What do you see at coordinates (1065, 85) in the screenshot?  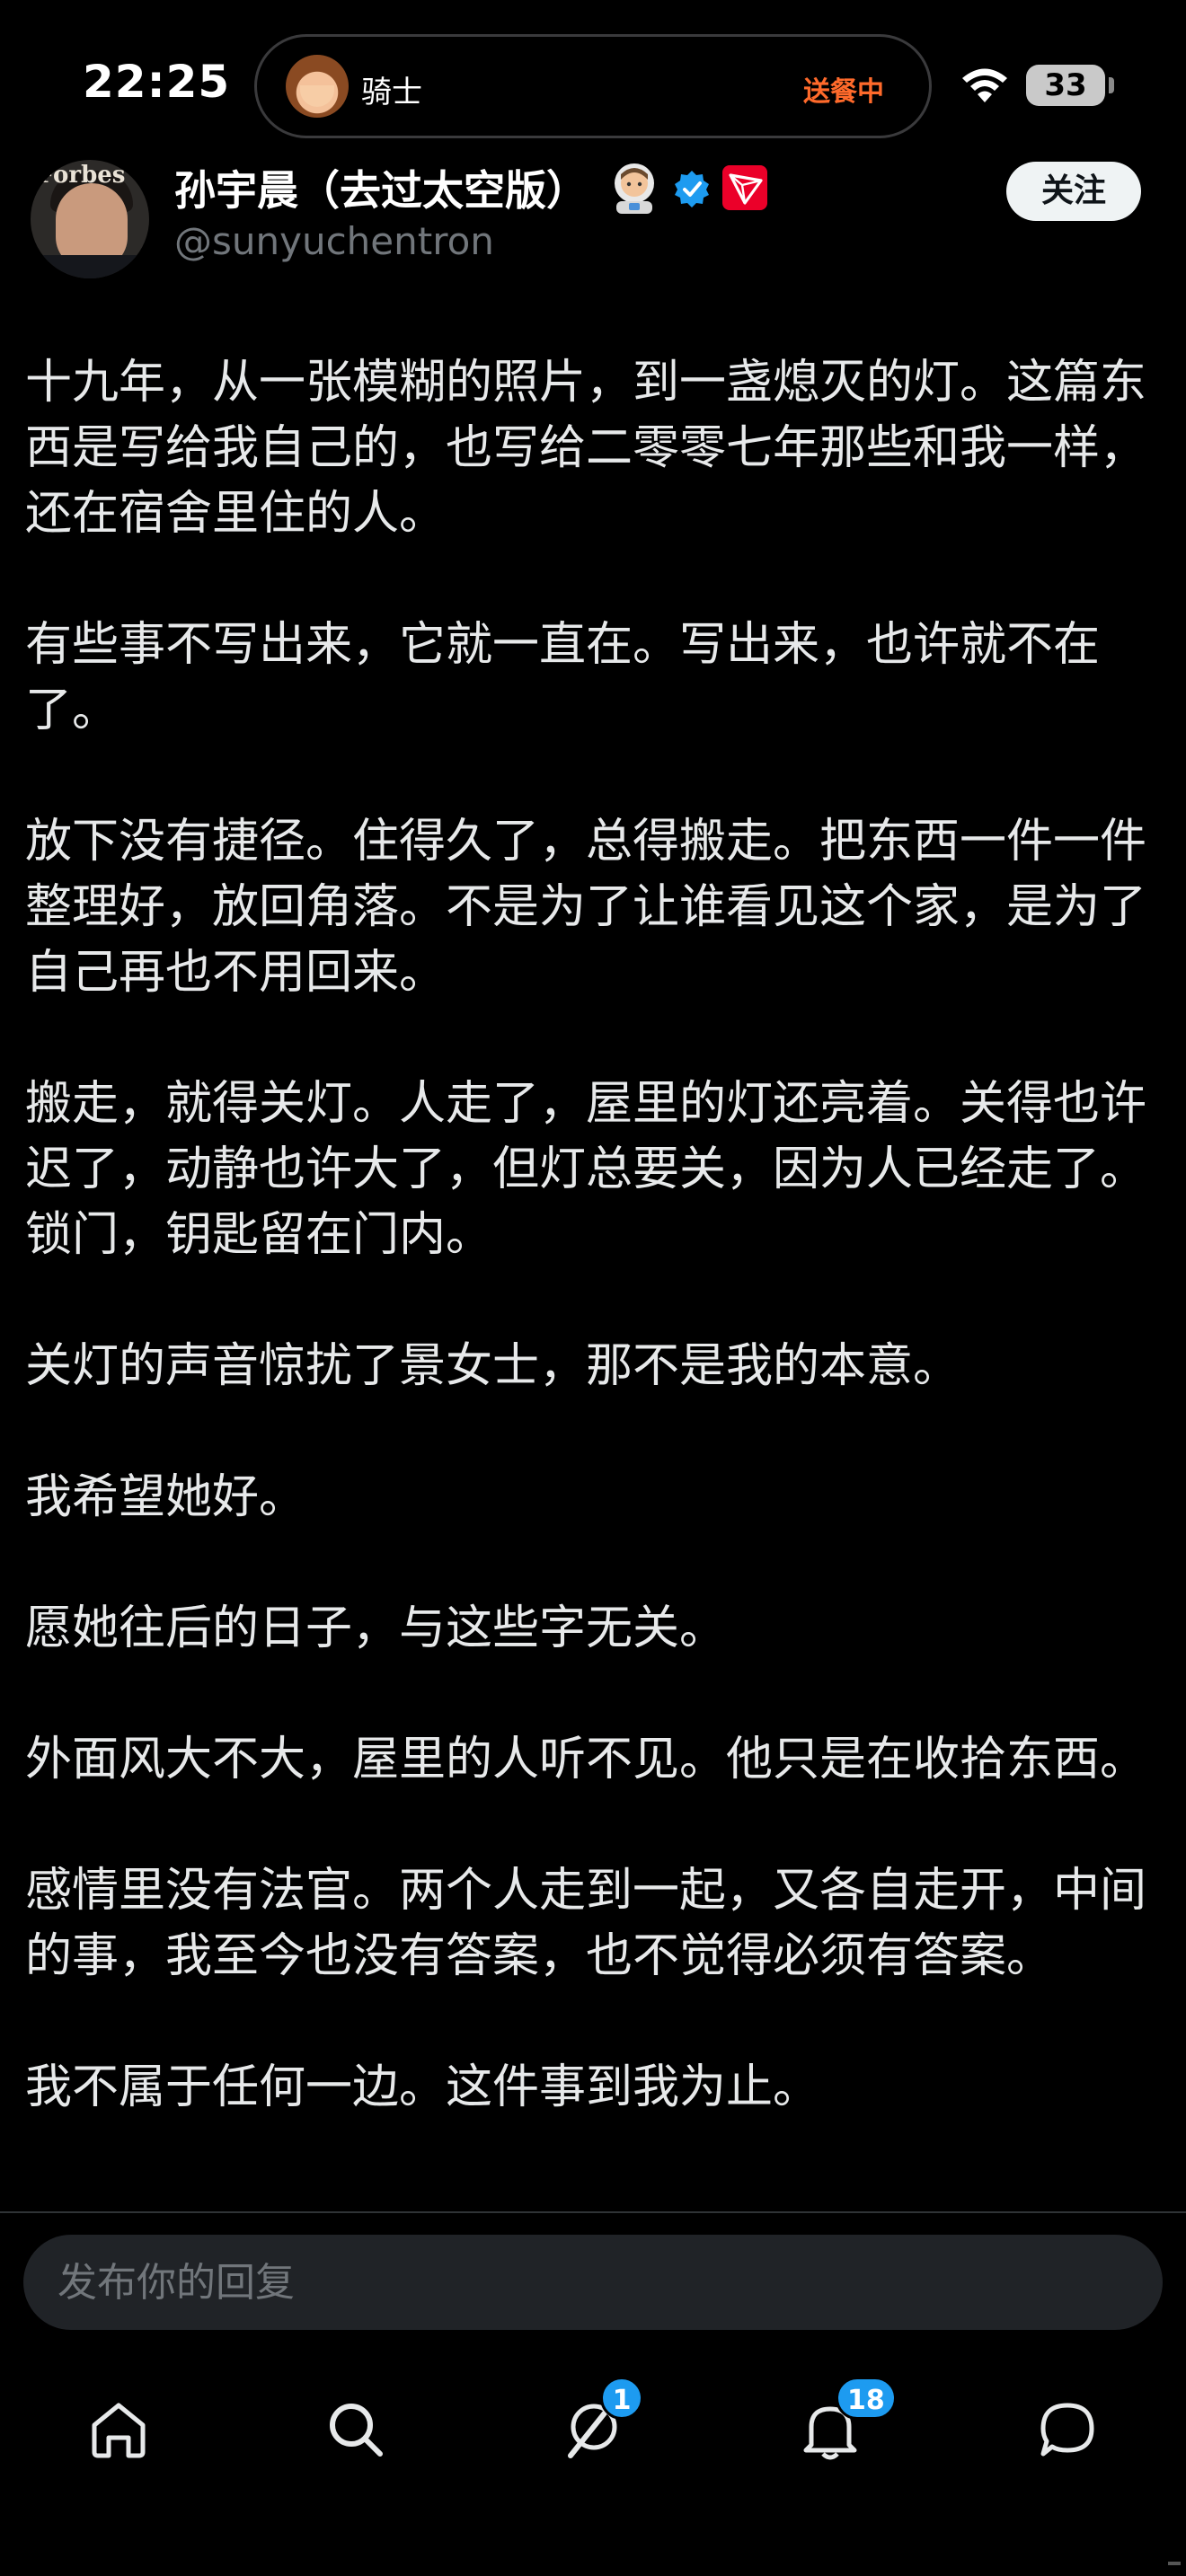 I see `battery-icon: 33` at bounding box center [1065, 85].